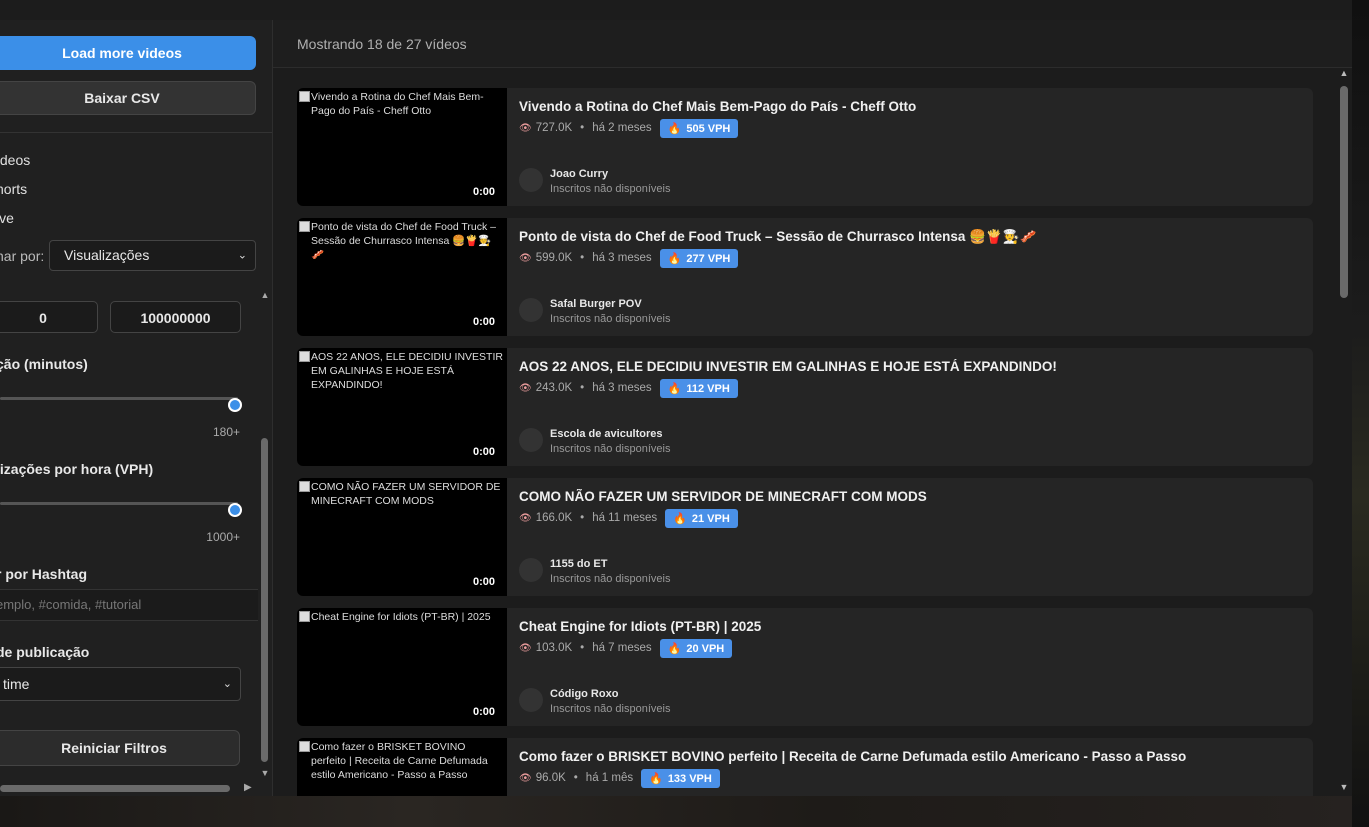 This screenshot has width=1369, height=827. What do you see at coordinates (129, 605) in the screenshot?
I see `hashtag-input: emplo, #comida, #tutorial` at bounding box center [129, 605].